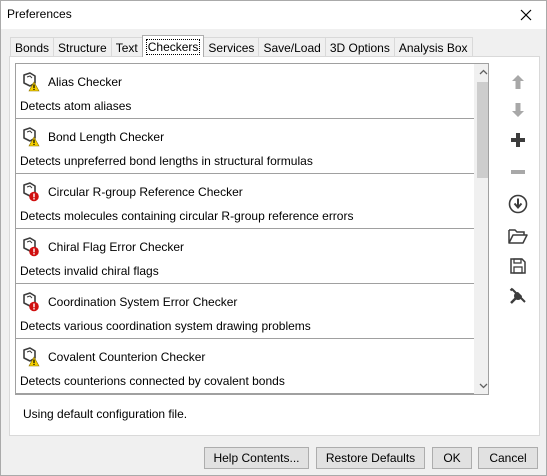 The image size is (547, 476). What do you see at coordinates (481, 229) in the screenshot?
I see `vertical-scrollbar` at bounding box center [481, 229].